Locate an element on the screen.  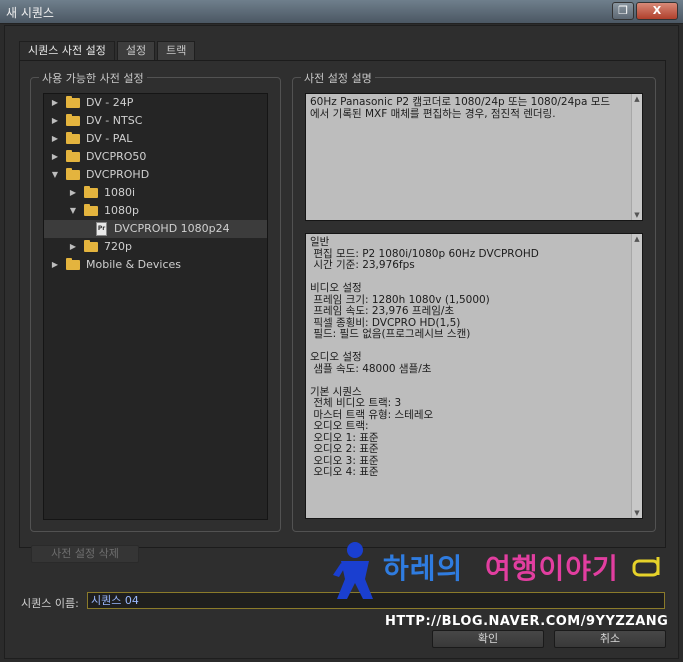
close-button: X is located at coordinates (657, 11).